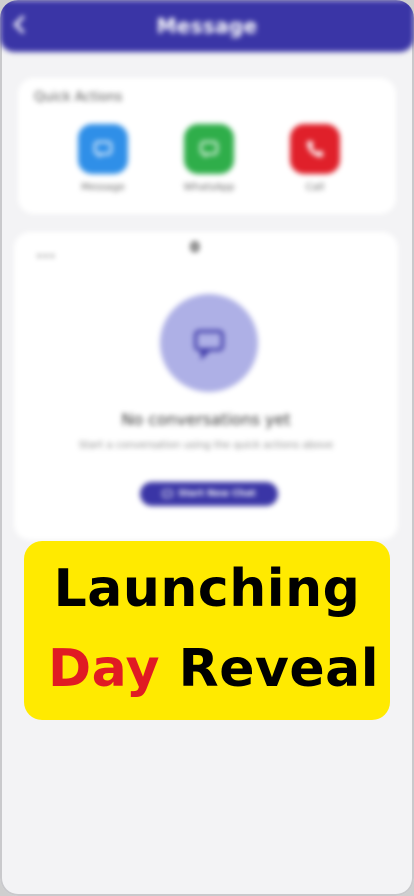 The image size is (414, 896). What do you see at coordinates (209, 149) in the screenshot?
I see `whatsapp-icon` at bounding box center [209, 149].